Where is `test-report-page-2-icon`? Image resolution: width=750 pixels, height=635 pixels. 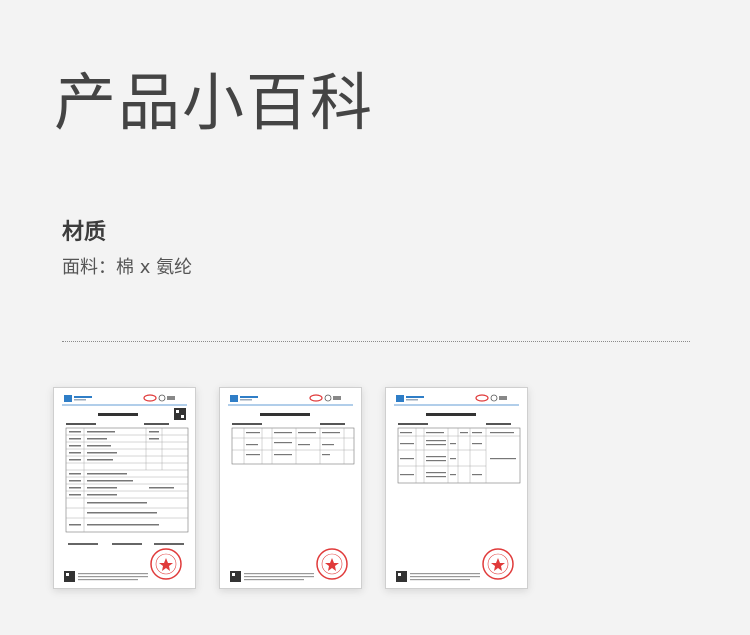 test-report-page-2-icon is located at coordinates (291, 488).